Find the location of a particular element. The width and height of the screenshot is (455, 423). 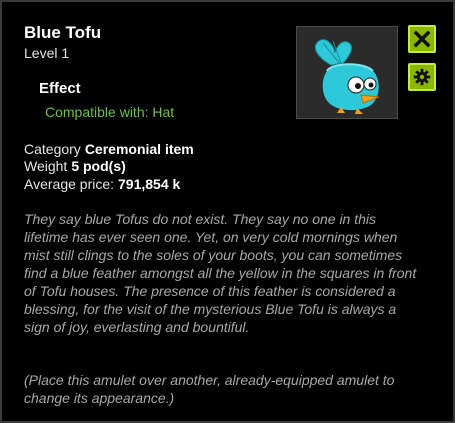

stat-category-value: Ceremonial item is located at coordinates (139, 149).